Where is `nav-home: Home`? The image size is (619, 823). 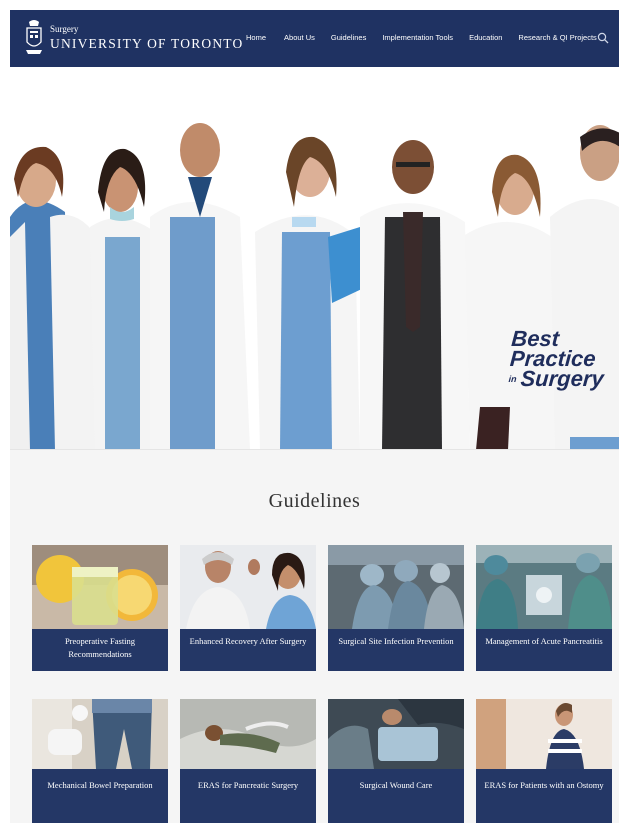
nav-home: Home is located at coordinates (256, 37).